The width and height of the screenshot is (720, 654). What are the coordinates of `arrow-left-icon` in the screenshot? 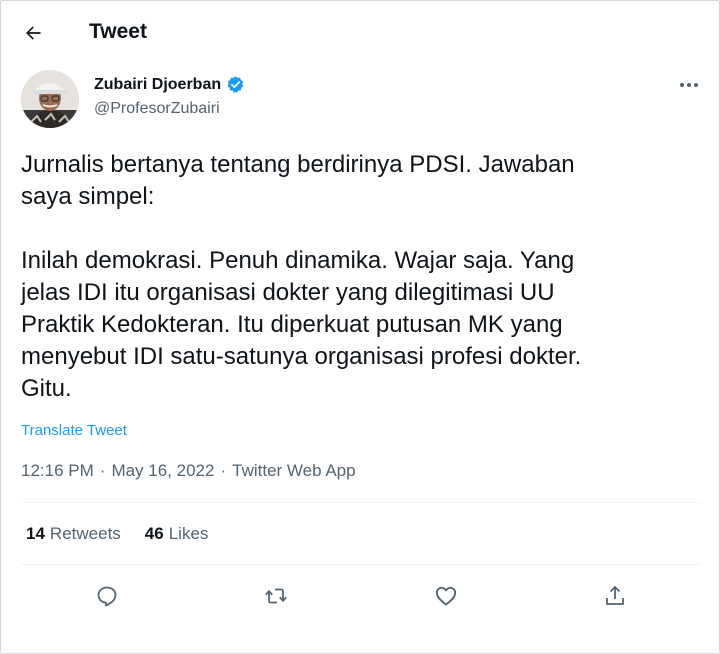 It's located at (33, 33).